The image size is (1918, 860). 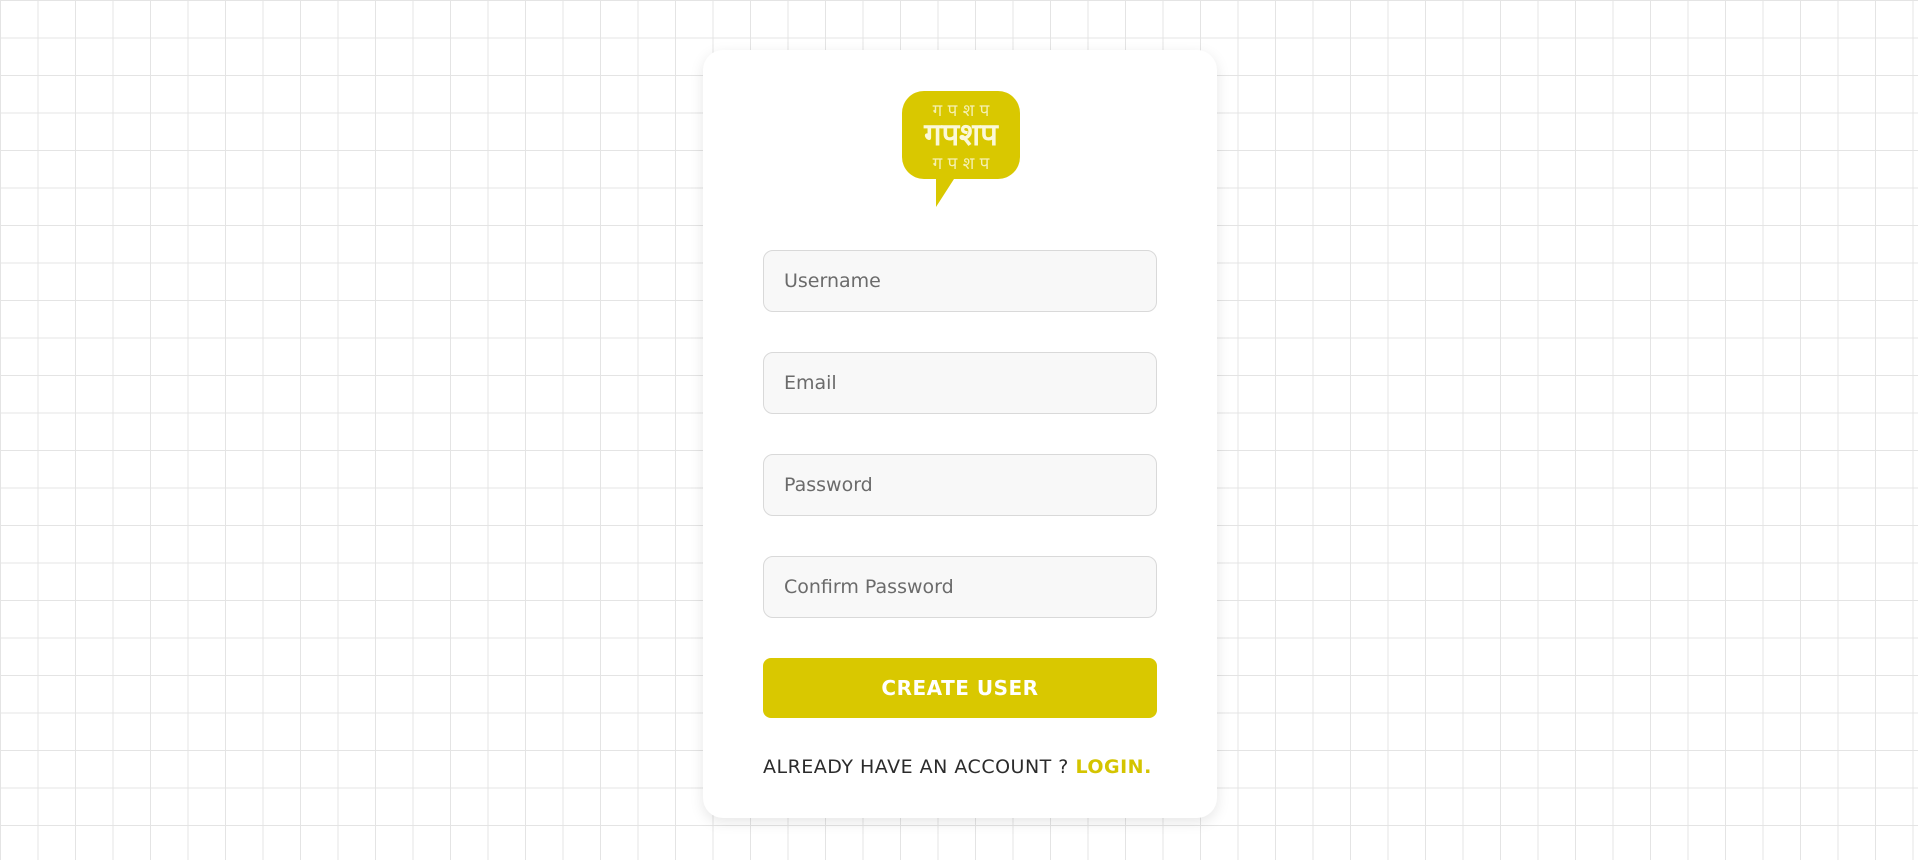 I want to click on login-prompt: ALREADY HAVE AN ACCOUNT ? LOGIN., so click(x=960, y=767).